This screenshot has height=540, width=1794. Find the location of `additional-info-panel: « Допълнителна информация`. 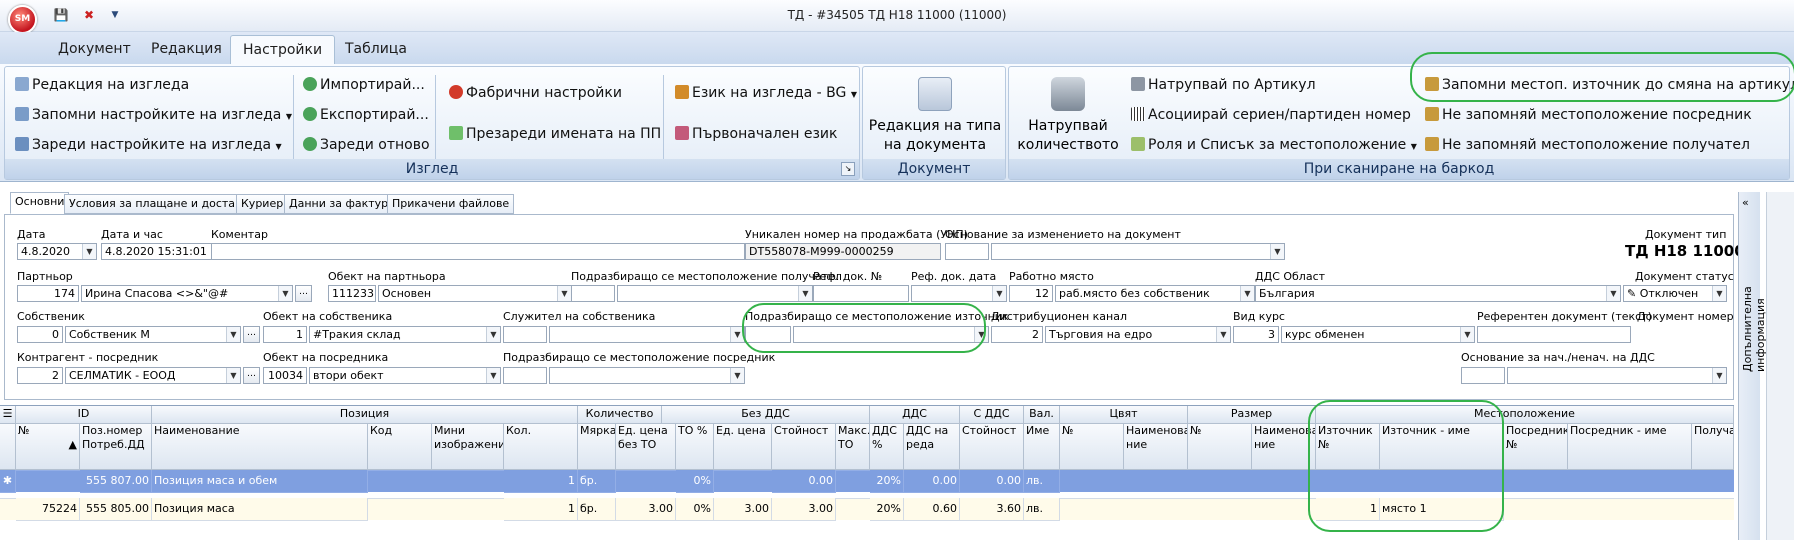

additional-info-panel: « Допълнителна информация is located at coordinates (1752, 366).